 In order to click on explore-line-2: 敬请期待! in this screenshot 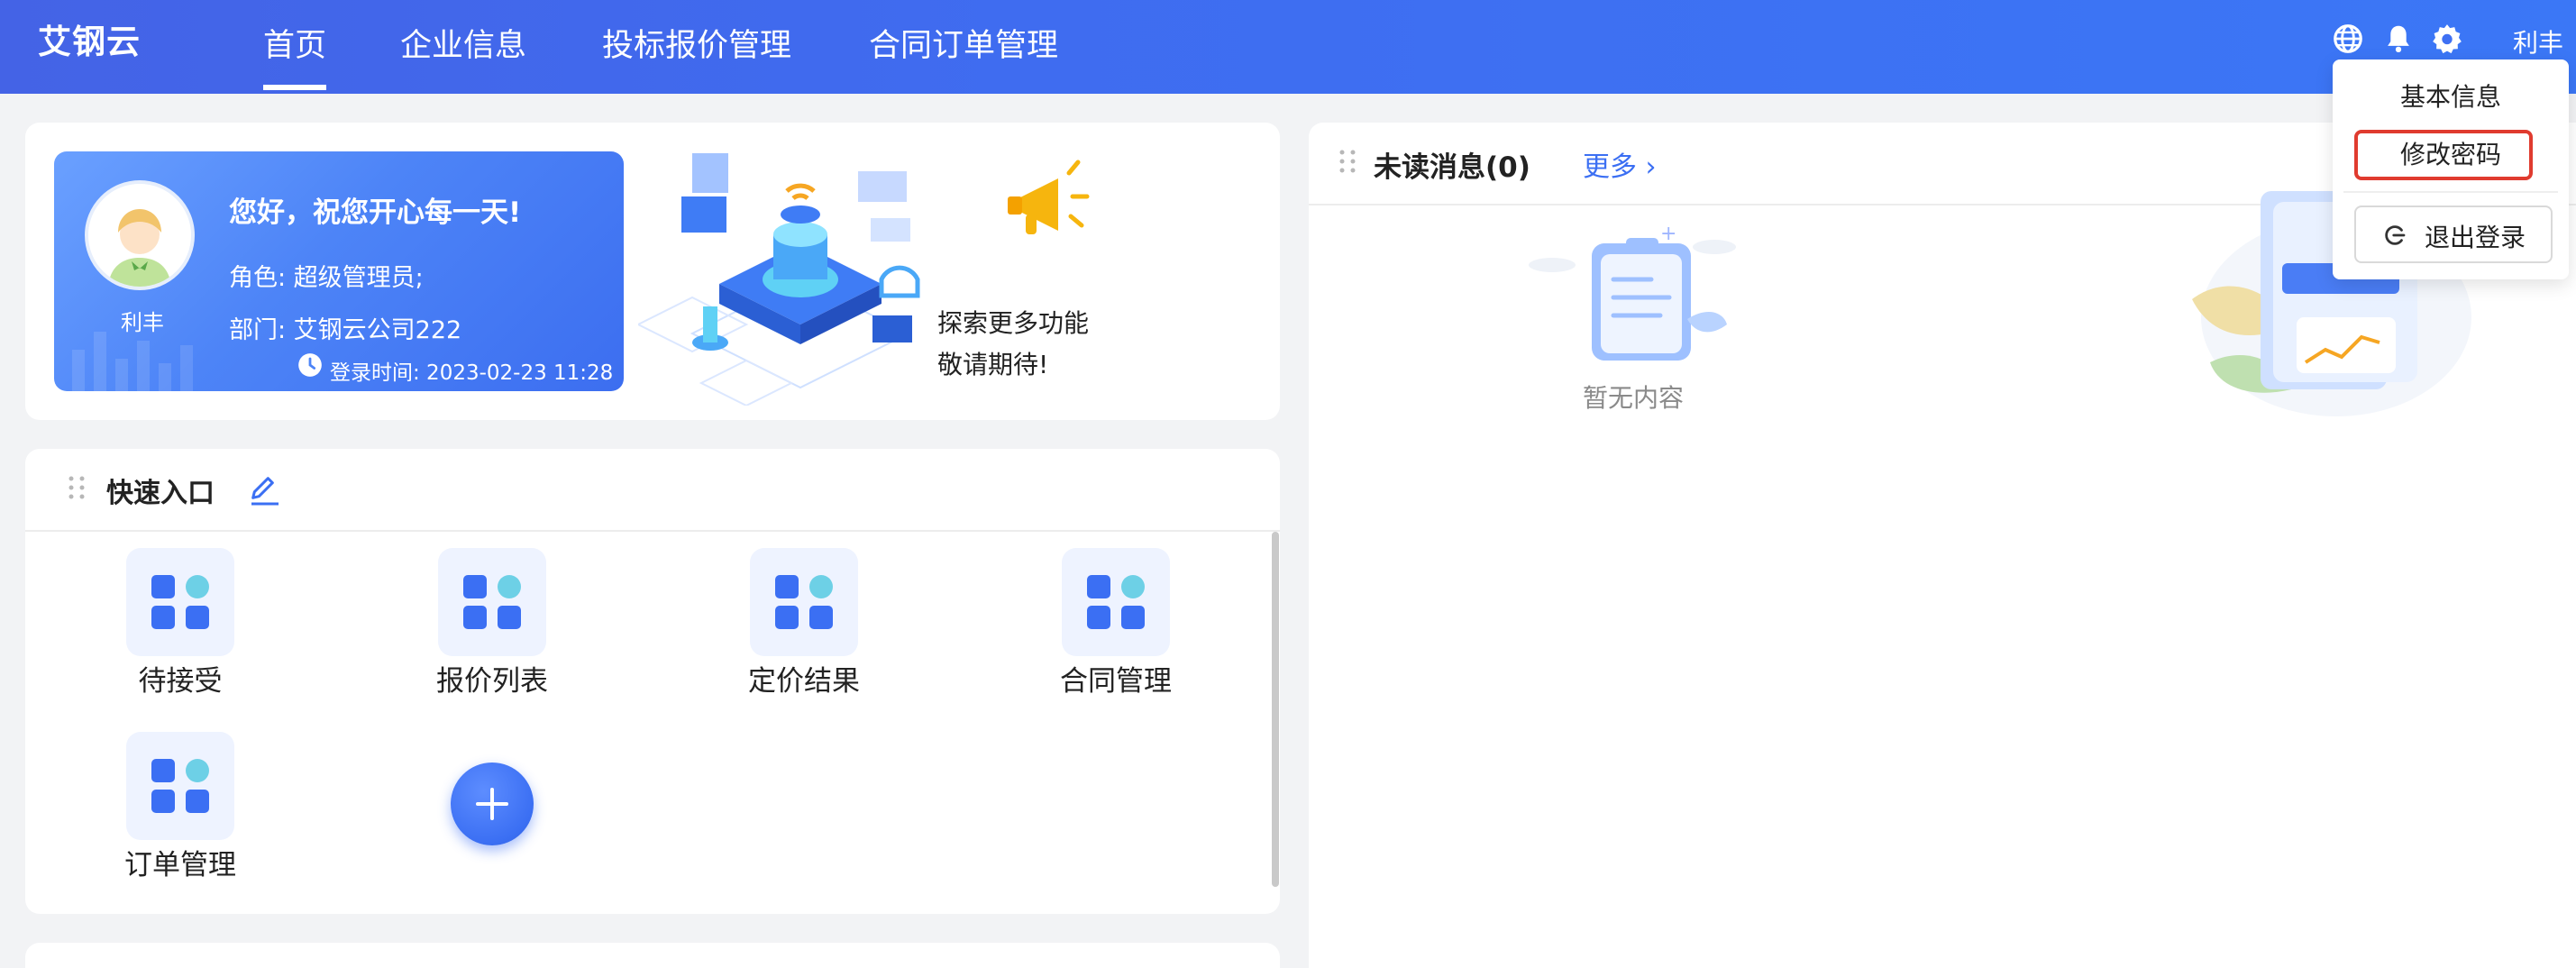, I will do `click(993, 365)`.